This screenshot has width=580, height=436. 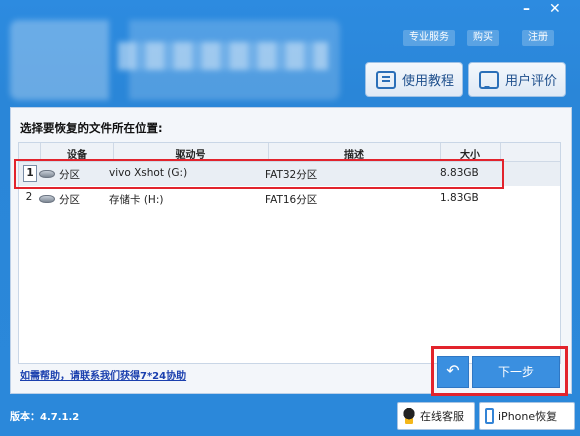 What do you see at coordinates (489, 79) in the screenshot?
I see `comment-icon` at bounding box center [489, 79].